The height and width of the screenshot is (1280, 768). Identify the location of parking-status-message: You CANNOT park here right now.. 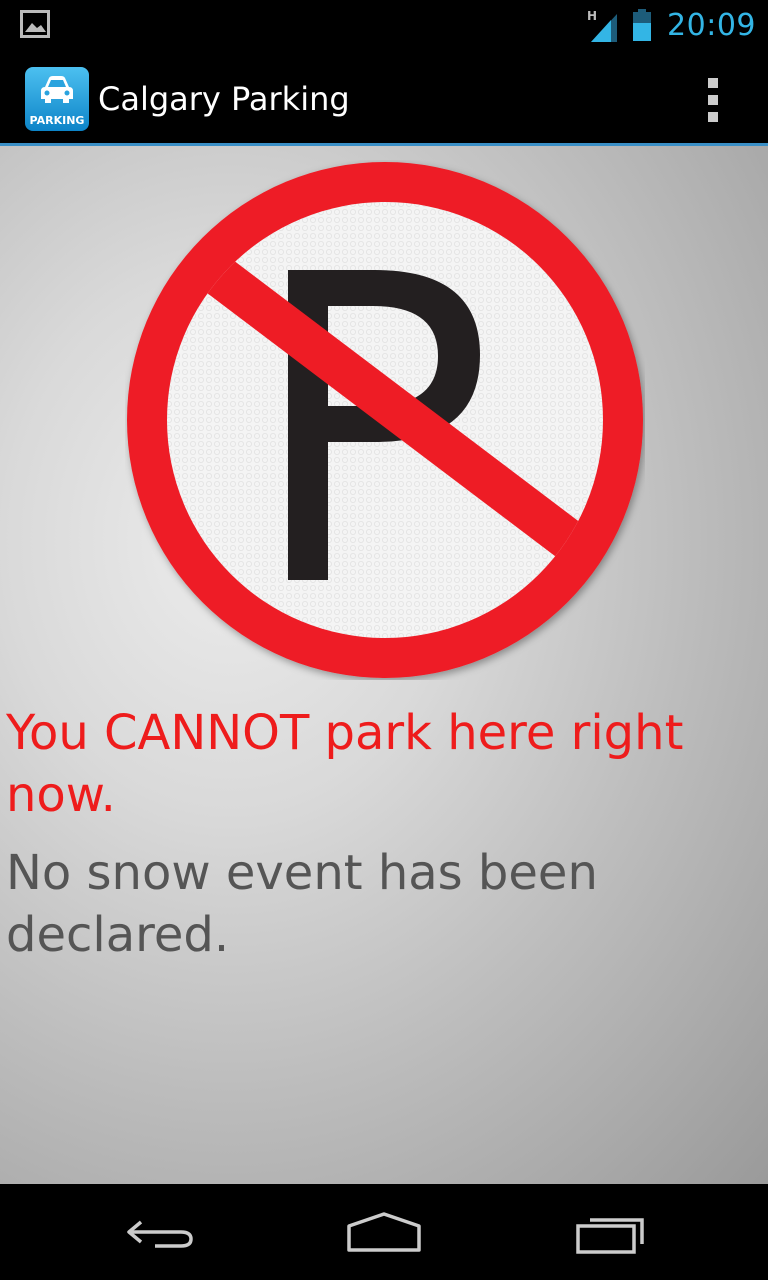
(345, 764).